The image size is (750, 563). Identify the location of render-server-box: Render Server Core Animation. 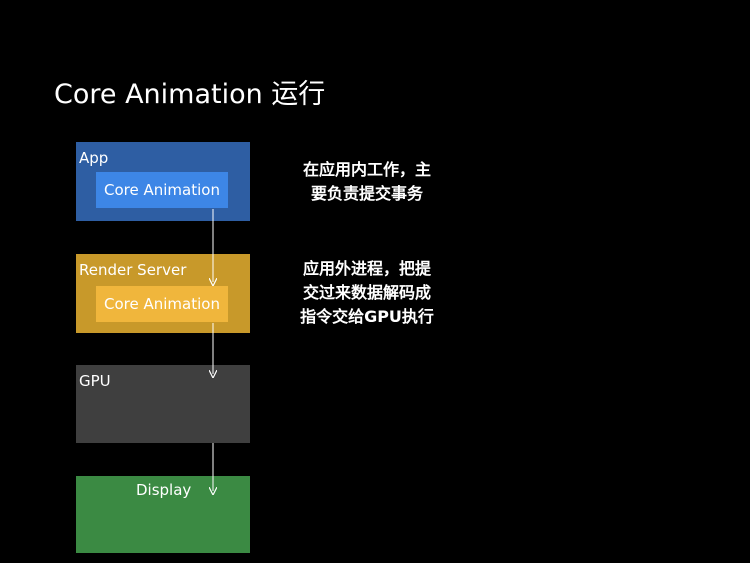
(163, 293).